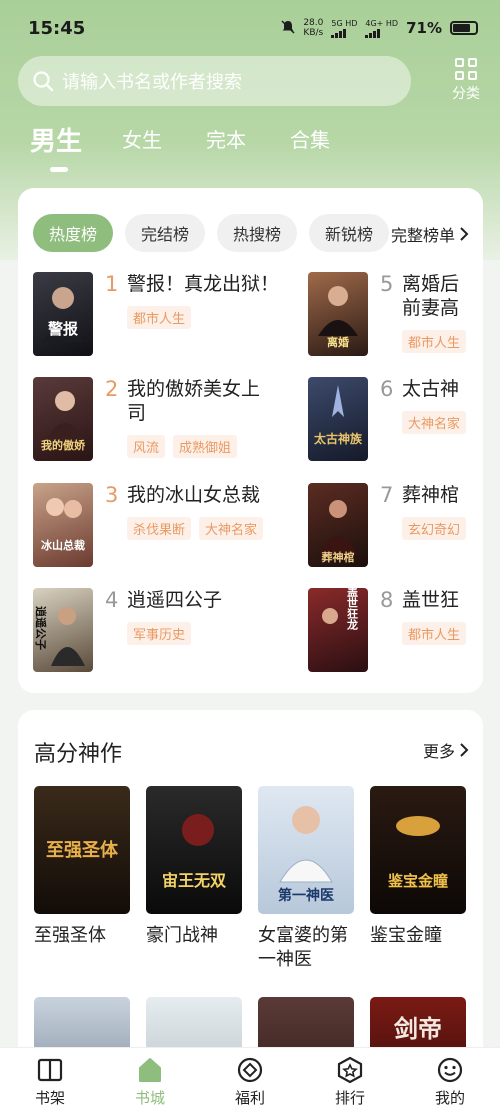 This screenshot has height=1115, width=500. Describe the element at coordinates (431, 495) in the screenshot. I see `rank-title: 葬神棺` at that location.